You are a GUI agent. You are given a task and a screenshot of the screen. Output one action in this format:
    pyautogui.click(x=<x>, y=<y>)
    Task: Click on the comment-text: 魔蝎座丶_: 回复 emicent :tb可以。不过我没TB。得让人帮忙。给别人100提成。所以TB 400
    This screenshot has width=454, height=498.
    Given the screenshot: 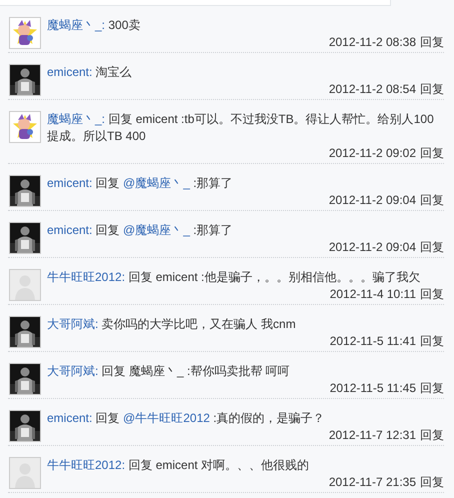 What is the action you would take?
    pyautogui.click(x=241, y=128)
    